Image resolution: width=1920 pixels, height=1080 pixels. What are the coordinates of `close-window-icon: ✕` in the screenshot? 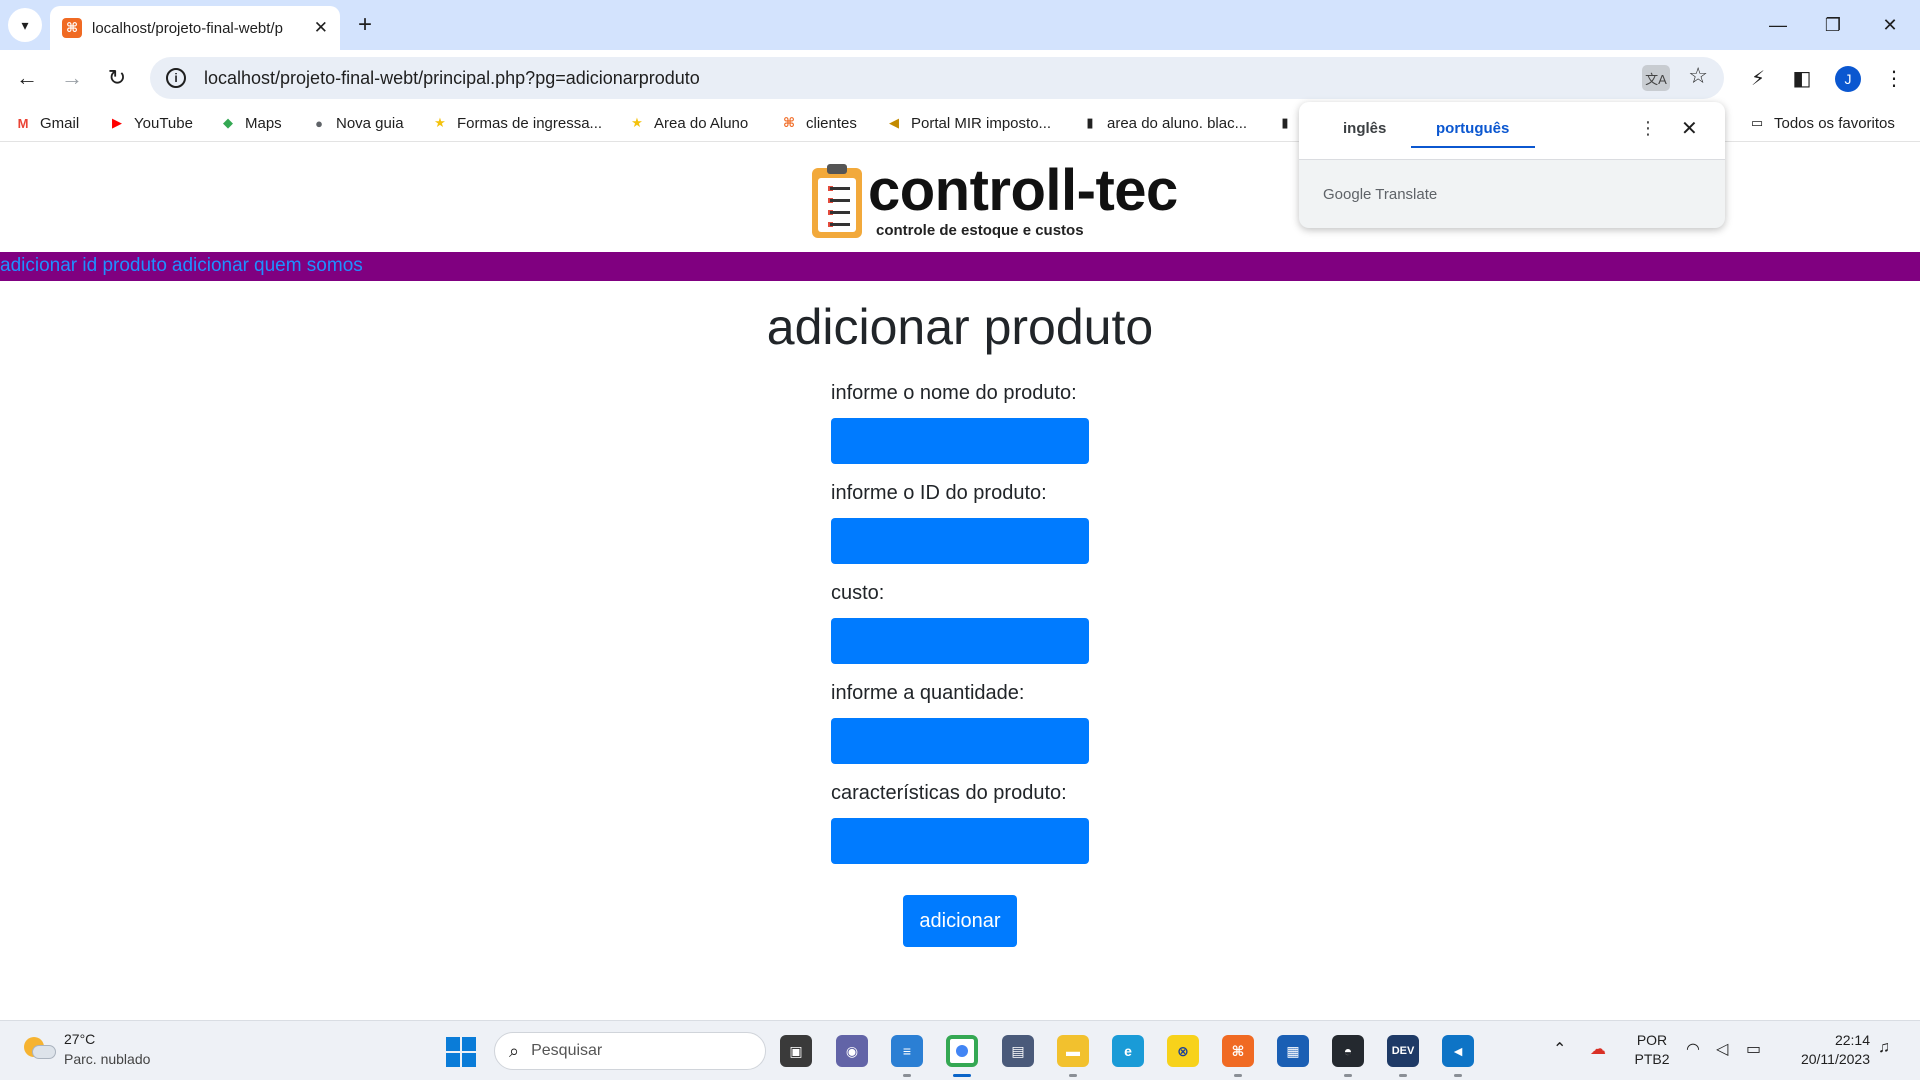 It's located at (1890, 25).